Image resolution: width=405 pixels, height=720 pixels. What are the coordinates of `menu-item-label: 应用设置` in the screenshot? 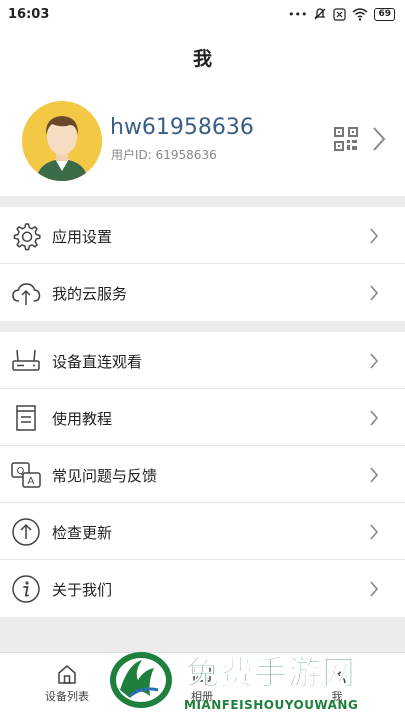 It's located at (82, 237).